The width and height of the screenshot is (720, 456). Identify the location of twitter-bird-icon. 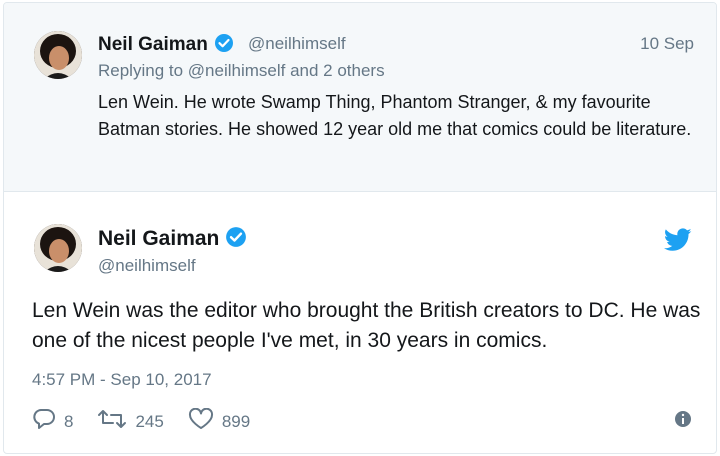
(677, 242).